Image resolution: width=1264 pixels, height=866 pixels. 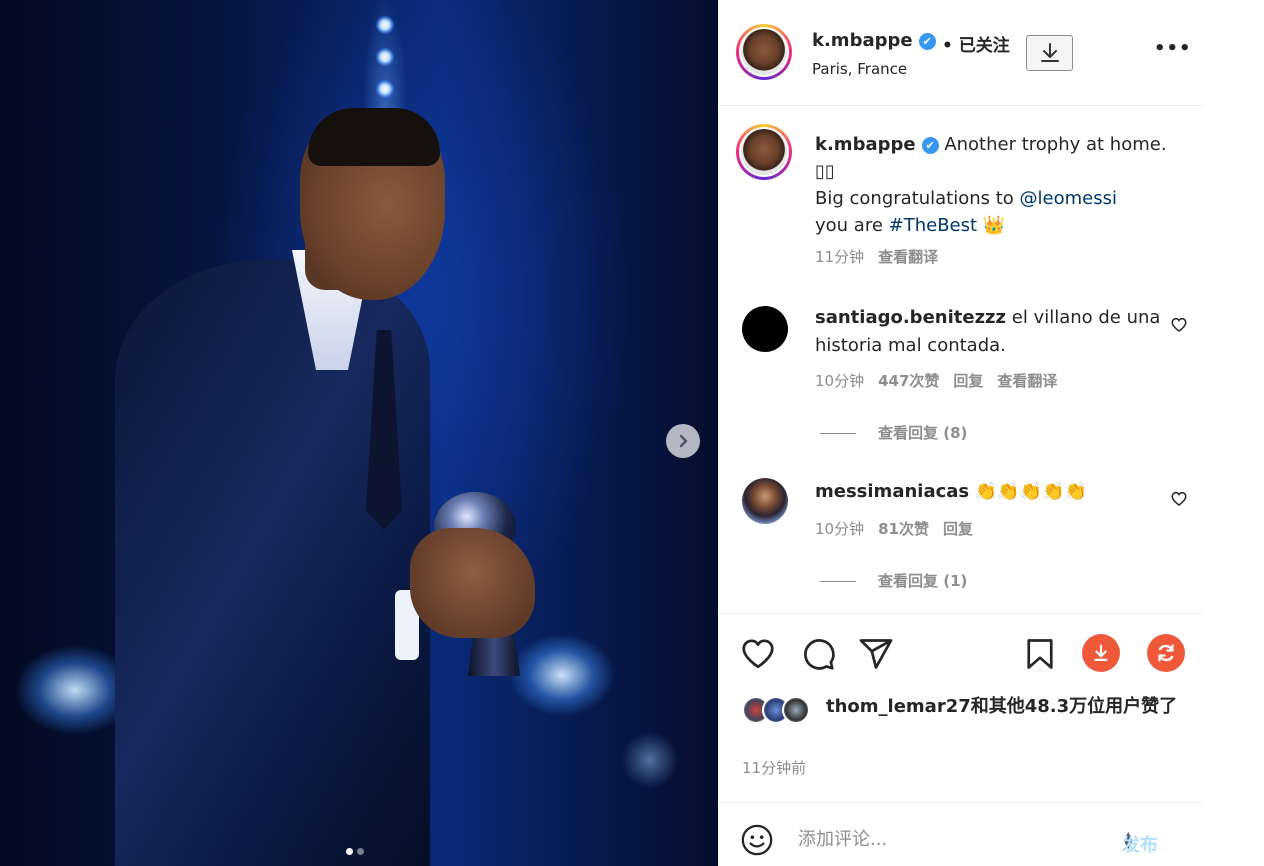 I want to click on bookmark-icon, so click(x=1040, y=654).